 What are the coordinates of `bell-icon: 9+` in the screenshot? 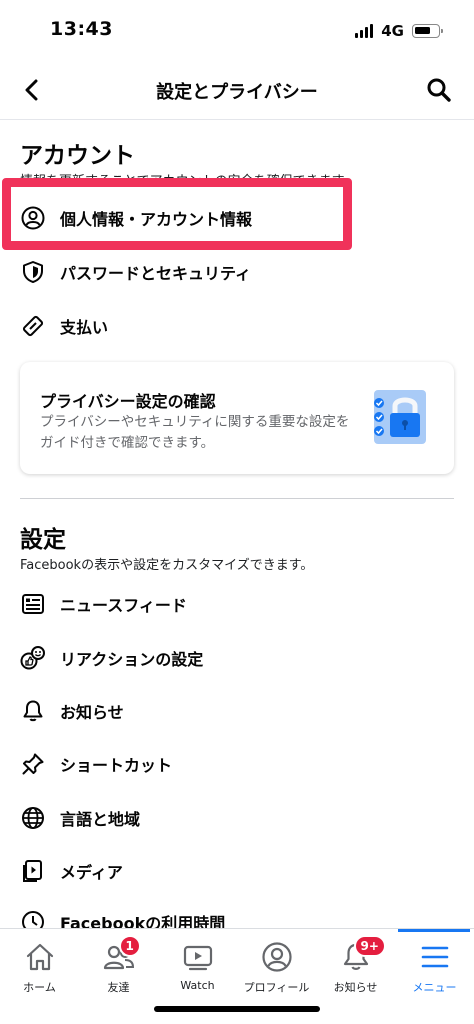 It's located at (362, 955).